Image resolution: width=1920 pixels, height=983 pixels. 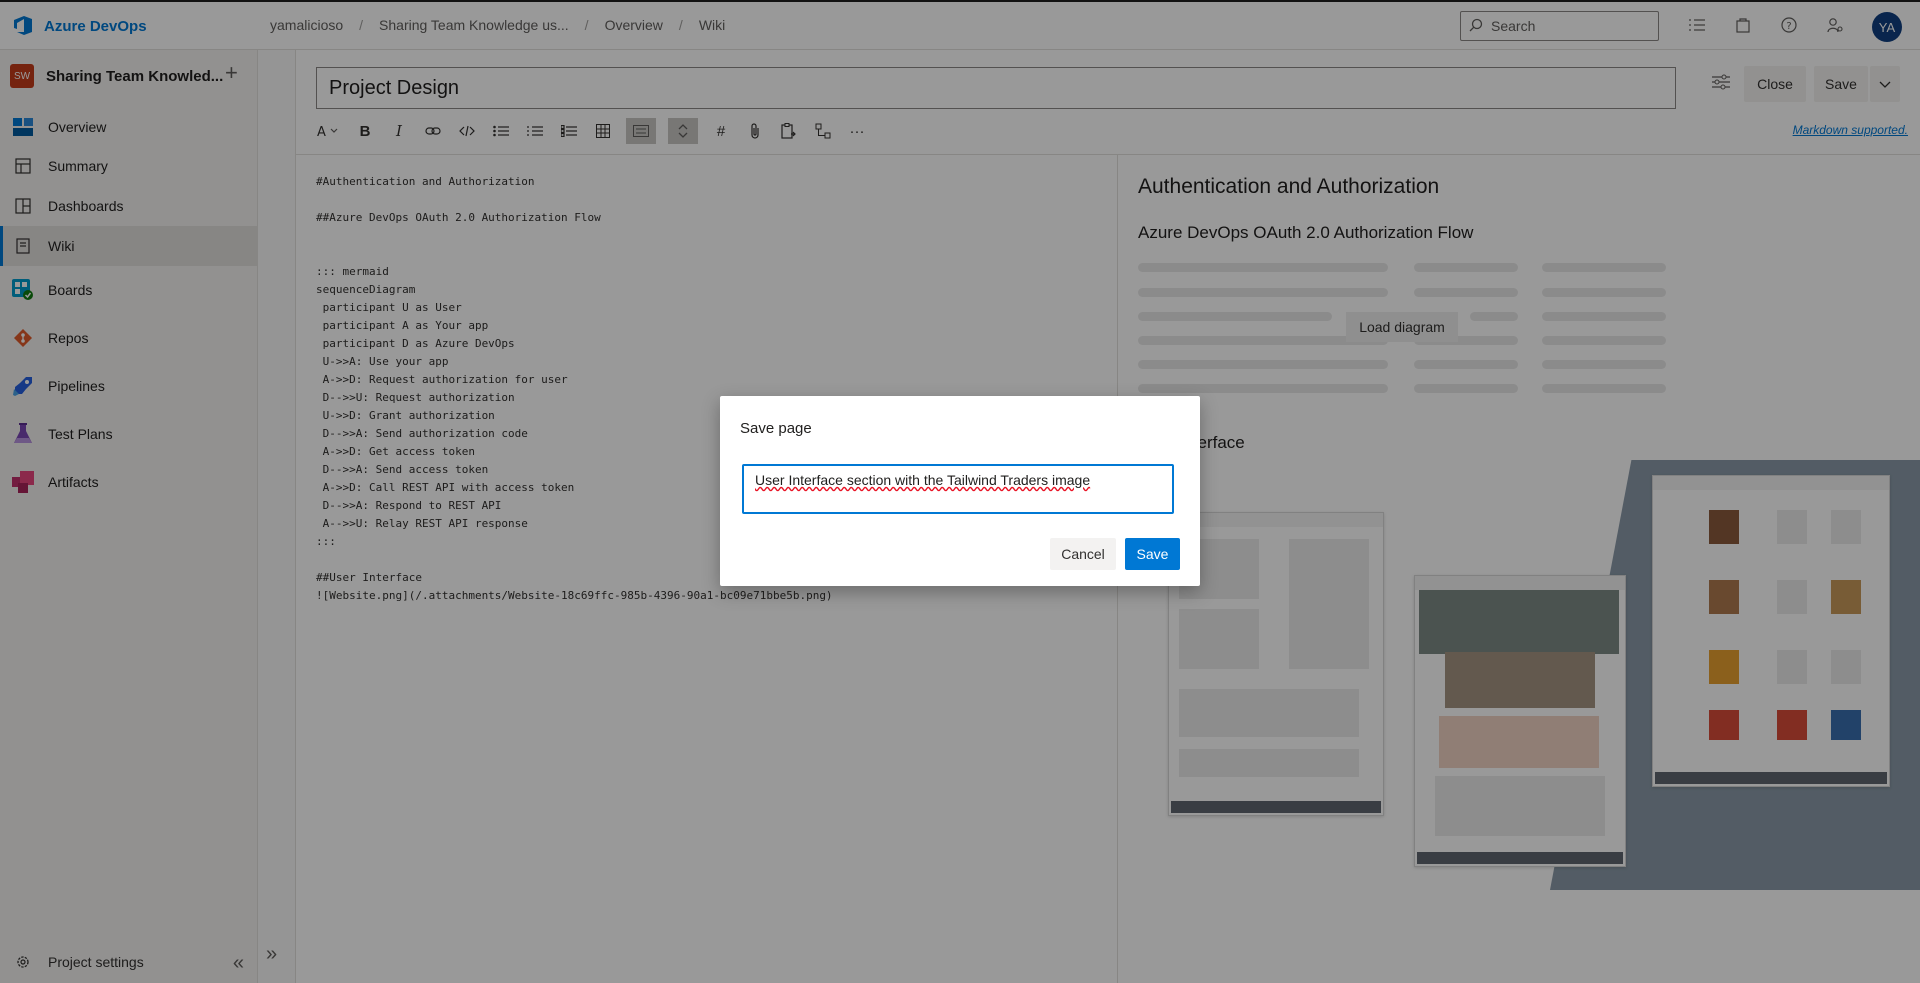 I want to click on dialog-title: Save page, so click(x=776, y=428).